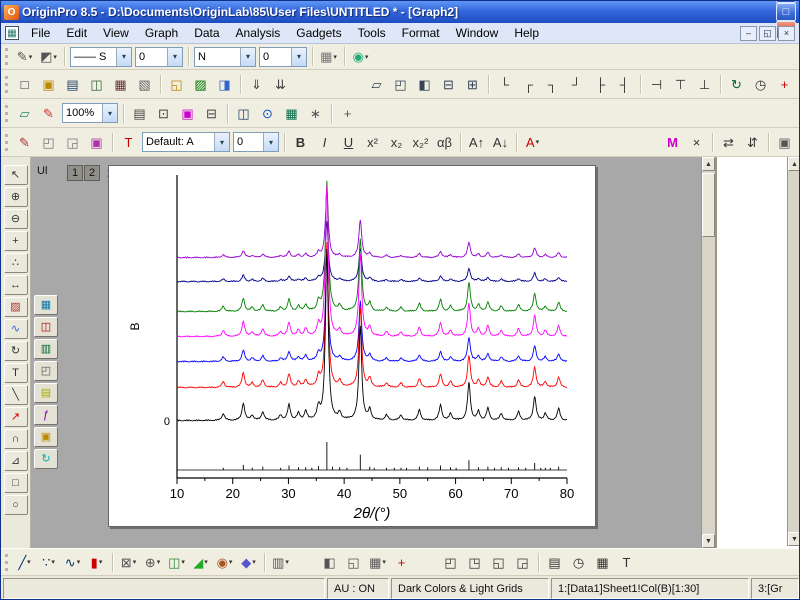  What do you see at coordinates (24, 562) in the screenshot?
I see `line-plot-button: ╱ ▾` at bounding box center [24, 562].